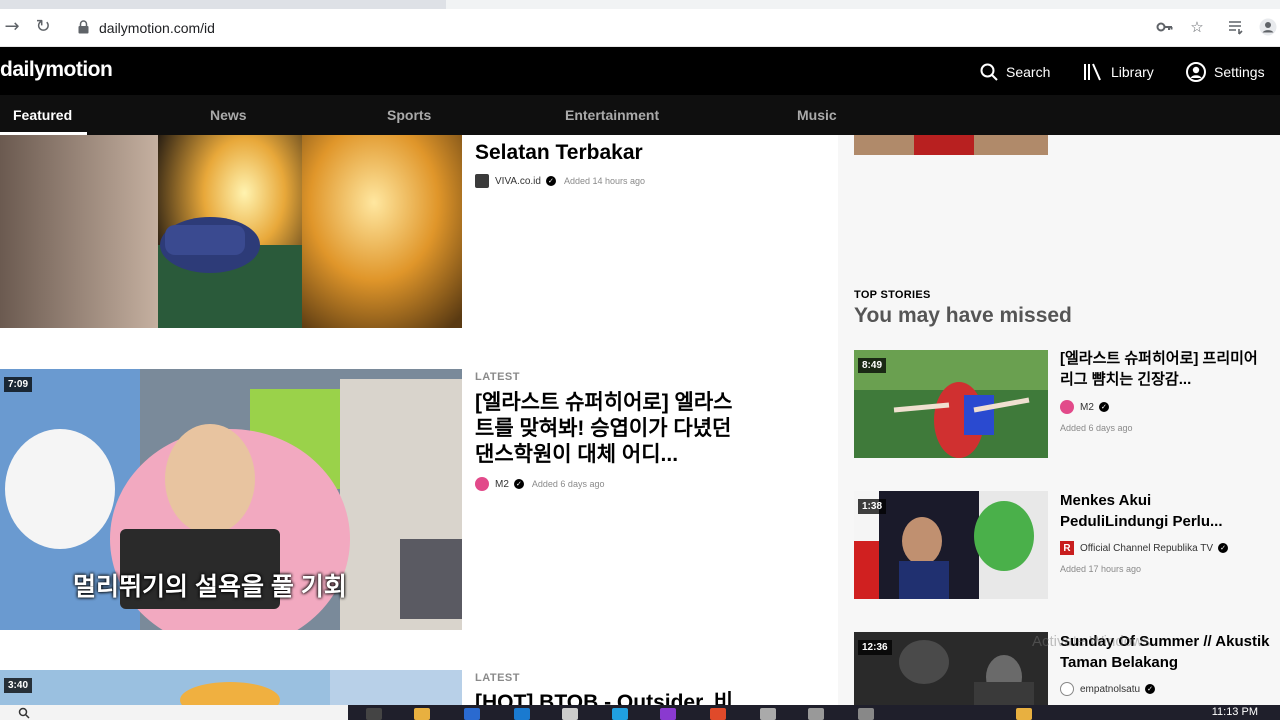 This screenshot has width=1280, height=720. Describe the element at coordinates (42, 115) in the screenshot. I see `tab-featured: Featured` at that location.